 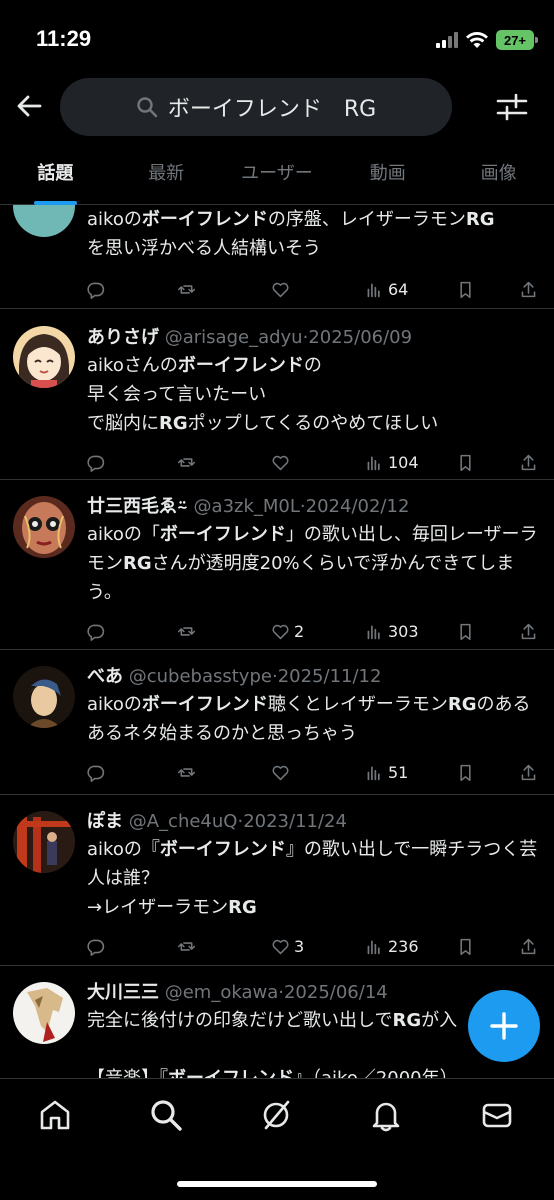 I want to click on user-handle: @a3zk_M0L, so click(x=247, y=506).